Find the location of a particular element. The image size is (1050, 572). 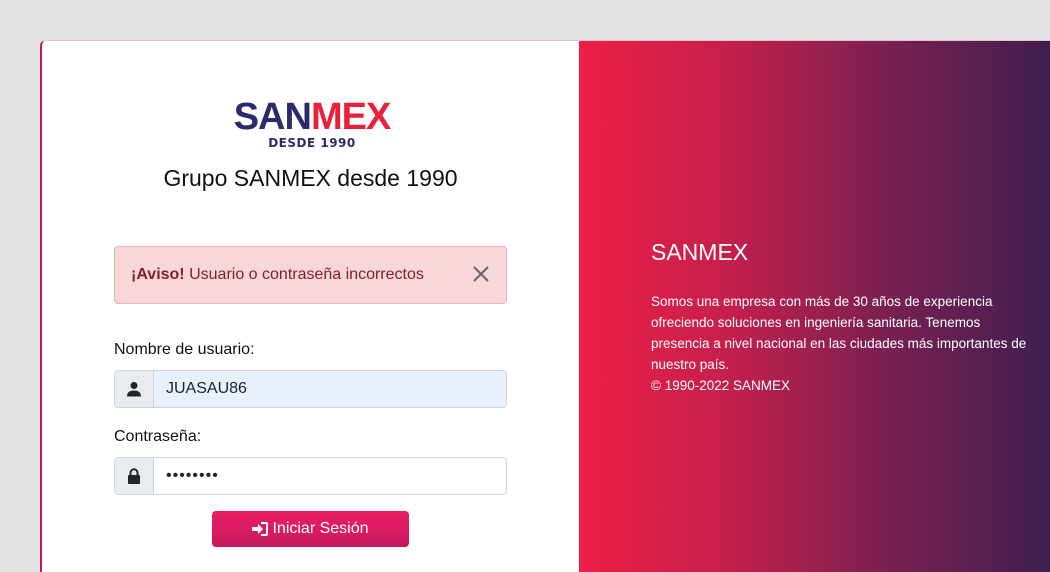

password-input is located at coordinates (330, 476).